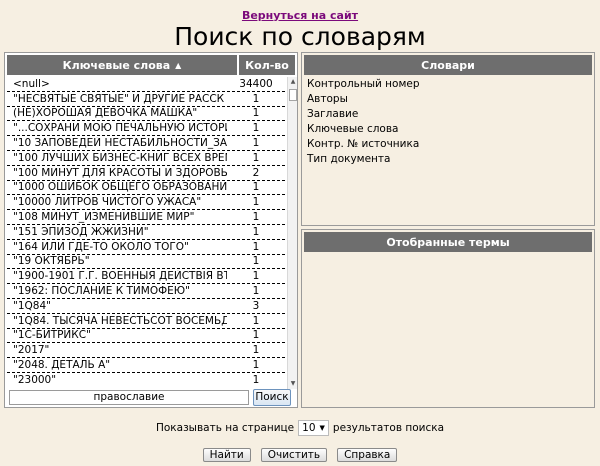 Image resolution: width=600 pixels, height=466 pixels. I want to click on dictionary-item: Ключевые слова, so click(363, 129).